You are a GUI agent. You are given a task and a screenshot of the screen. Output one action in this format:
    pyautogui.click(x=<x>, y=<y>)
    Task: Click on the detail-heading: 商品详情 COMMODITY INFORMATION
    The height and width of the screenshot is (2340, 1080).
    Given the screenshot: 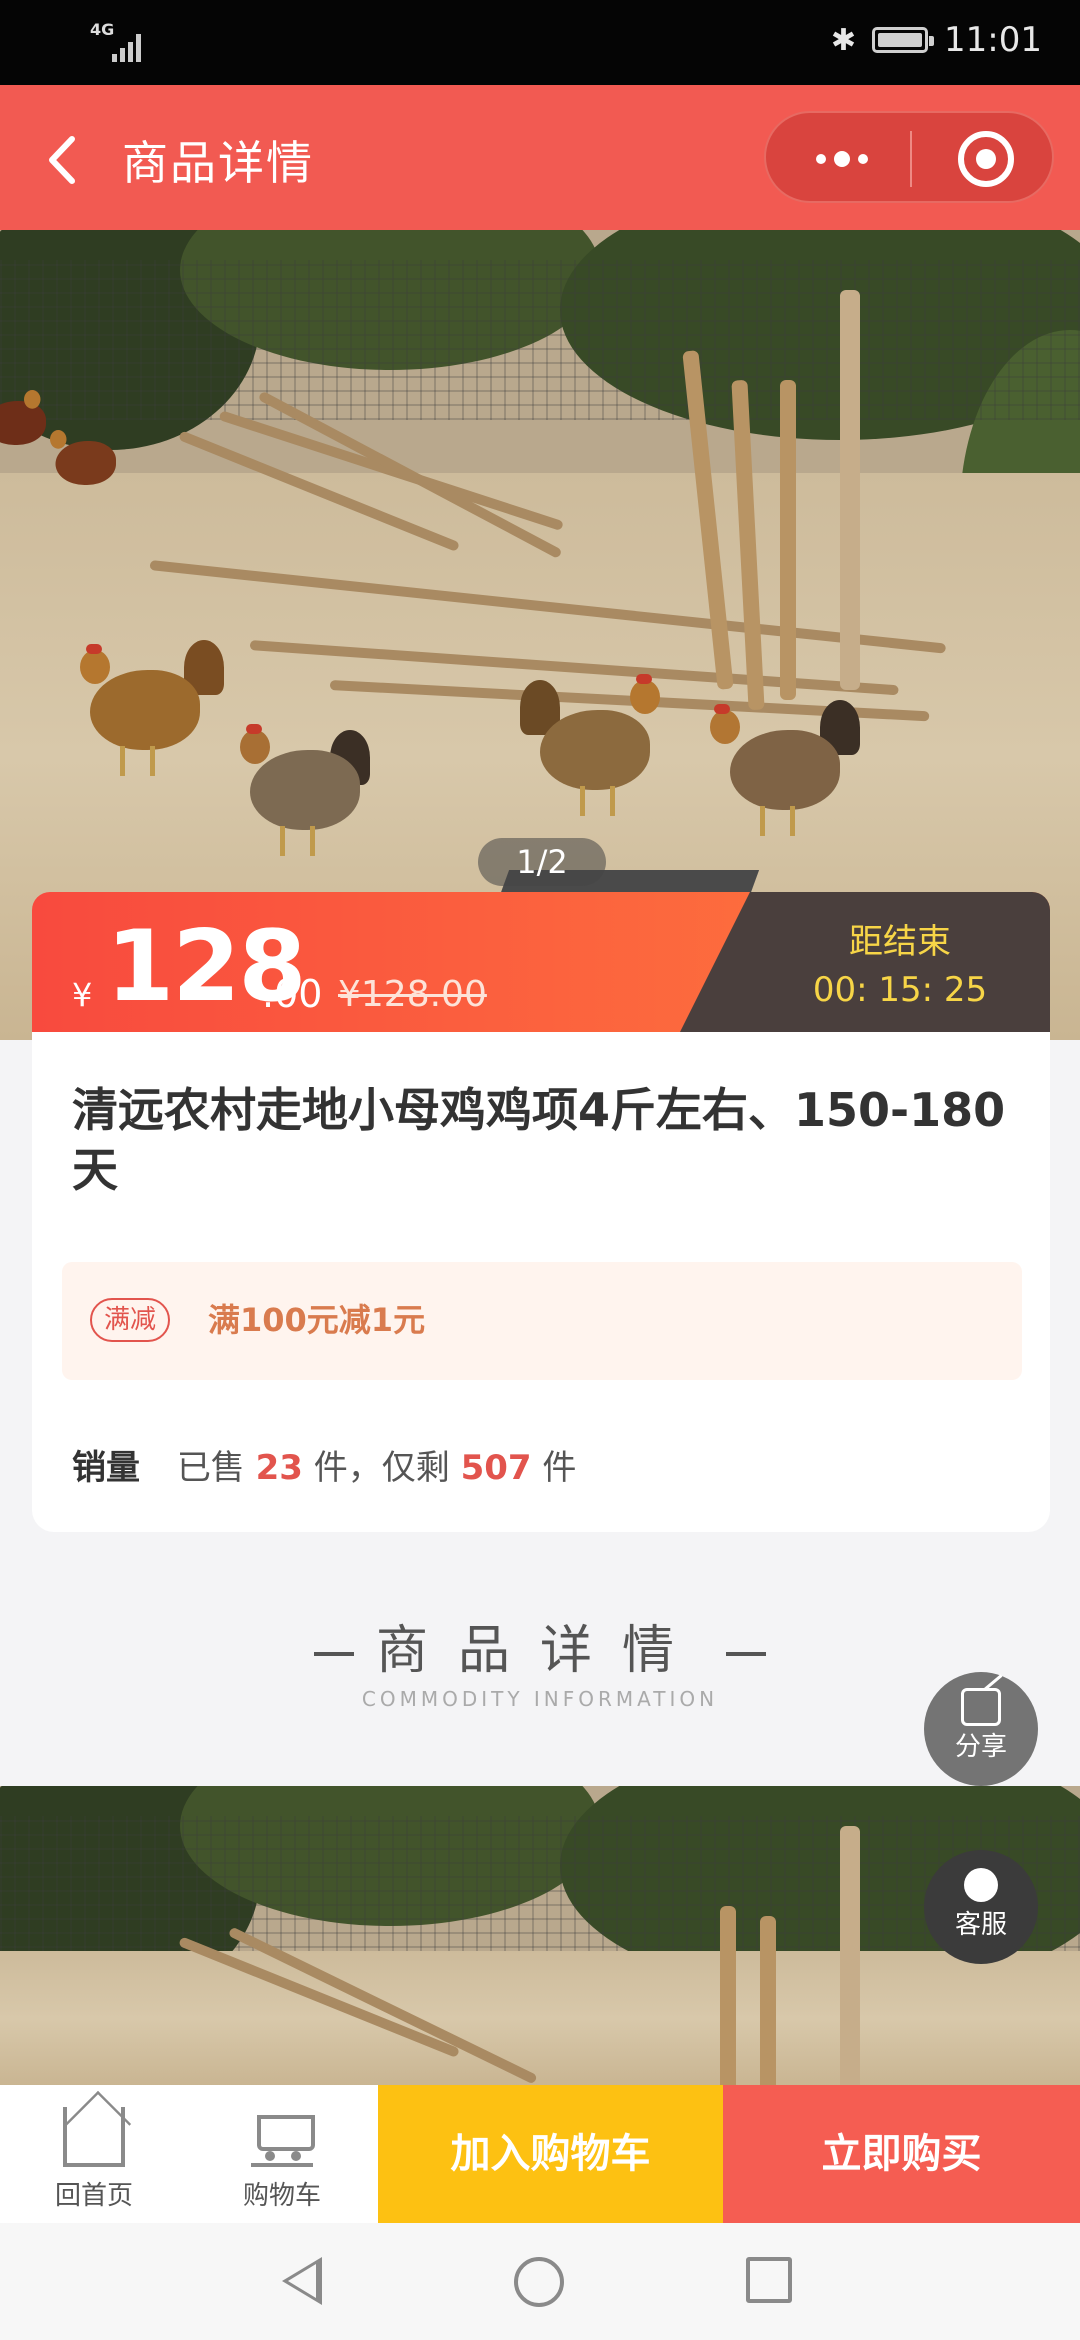 What is the action you would take?
    pyautogui.click(x=540, y=1659)
    